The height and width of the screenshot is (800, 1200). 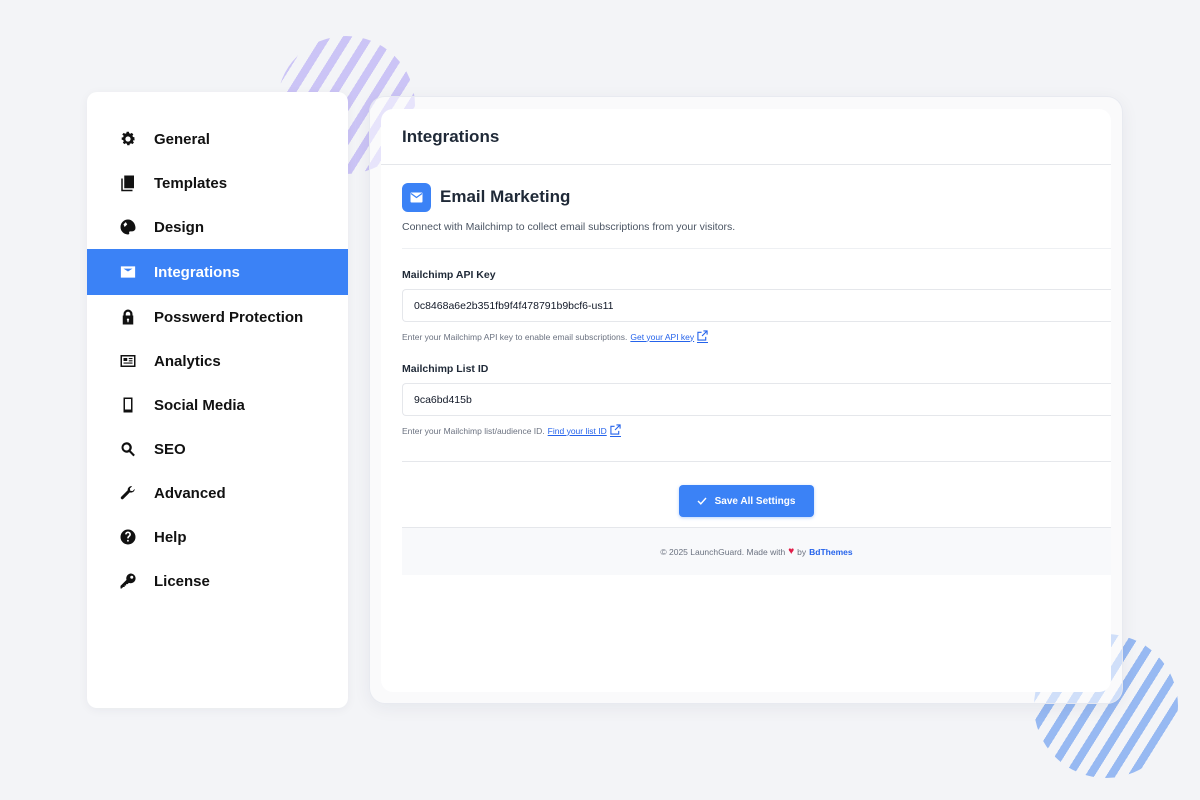 What do you see at coordinates (128, 227) in the screenshot?
I see `palette-icon` at bounding box center [128, 227].